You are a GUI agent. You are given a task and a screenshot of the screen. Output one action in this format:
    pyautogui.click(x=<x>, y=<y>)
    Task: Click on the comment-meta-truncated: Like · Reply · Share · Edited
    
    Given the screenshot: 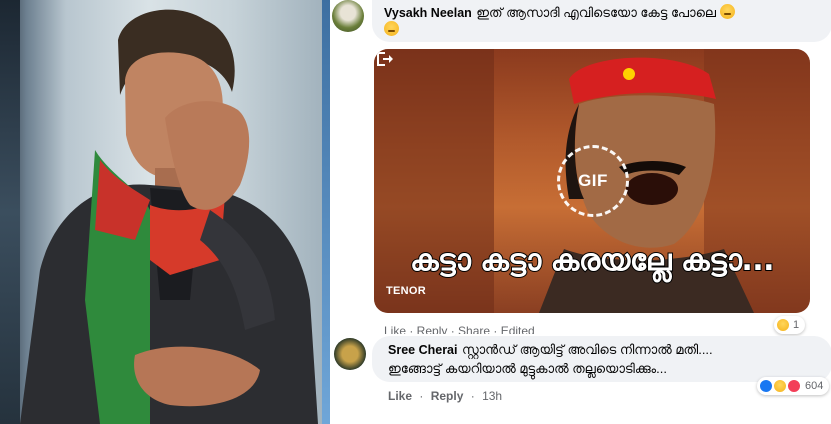 What is the action you would take?
    pyautogui.click(x=459, y=329)
    